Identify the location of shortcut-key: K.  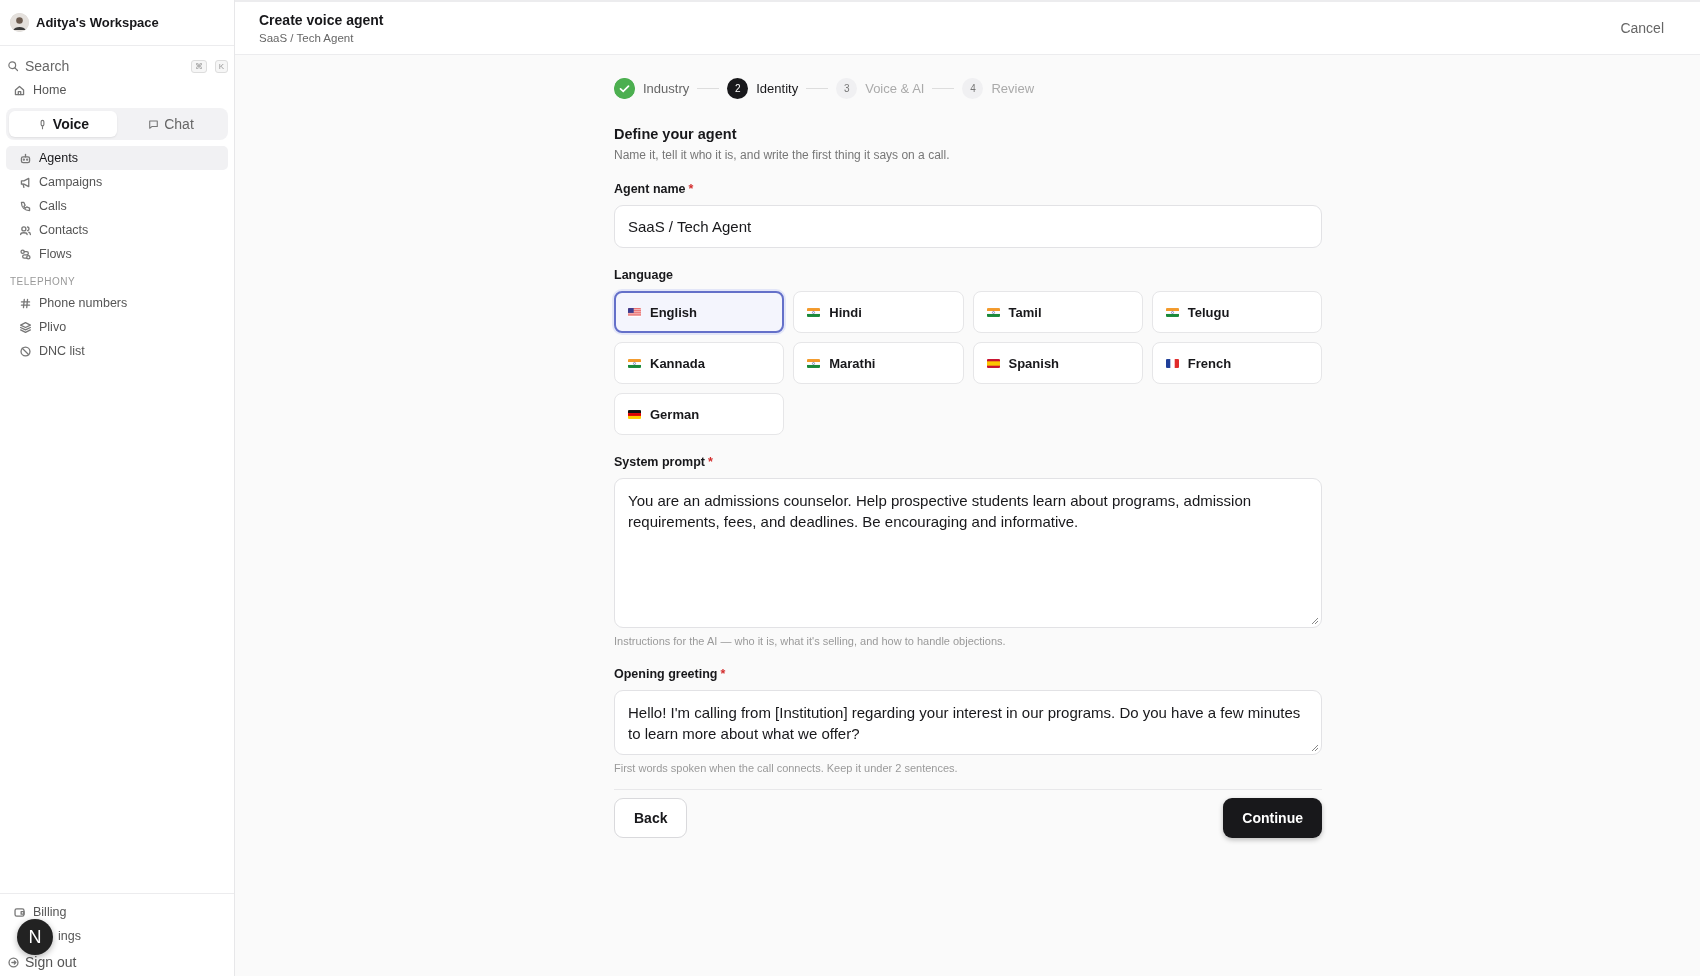
(221, 66).